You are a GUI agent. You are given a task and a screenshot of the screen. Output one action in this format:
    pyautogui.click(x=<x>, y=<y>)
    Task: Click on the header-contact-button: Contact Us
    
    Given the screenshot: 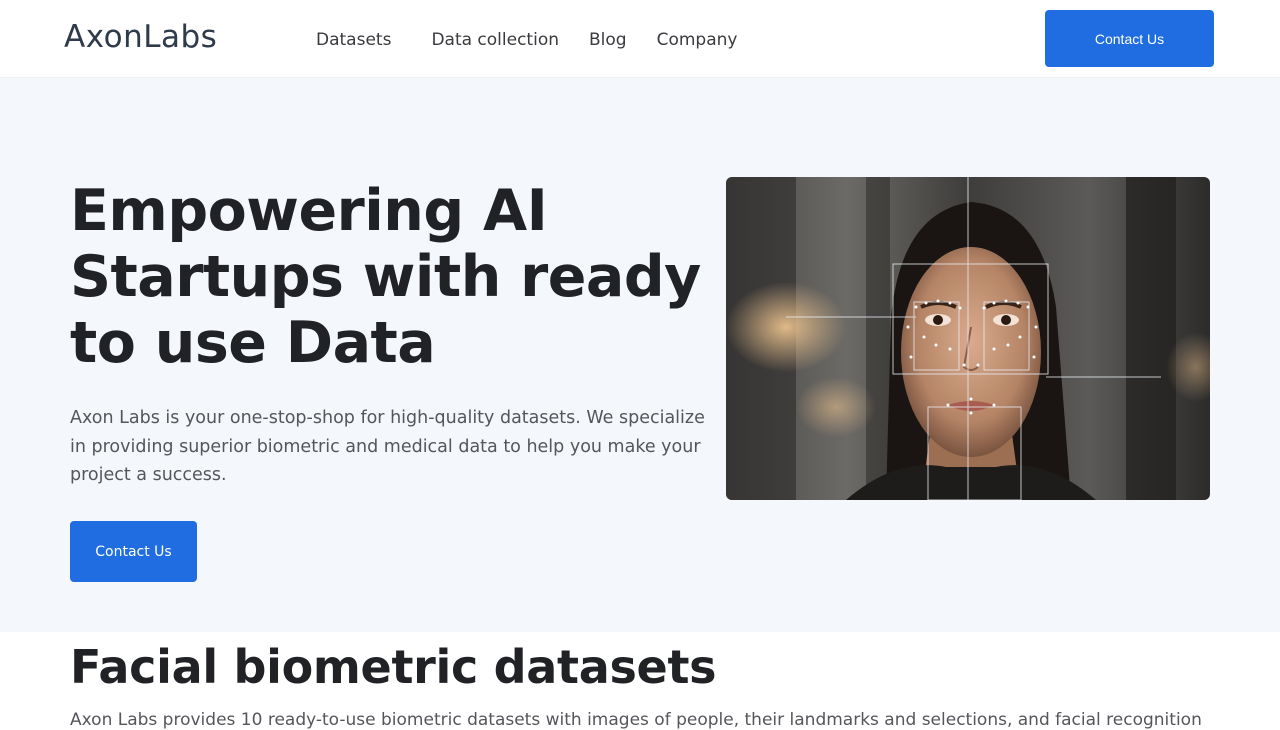 What is the action you would take?
    pyautogui.click(x=1129, y=38)
    